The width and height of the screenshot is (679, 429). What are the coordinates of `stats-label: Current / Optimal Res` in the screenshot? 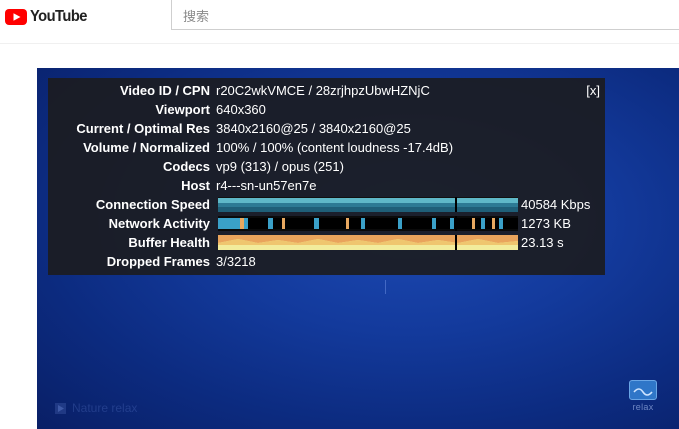 It's located at (143, 128).